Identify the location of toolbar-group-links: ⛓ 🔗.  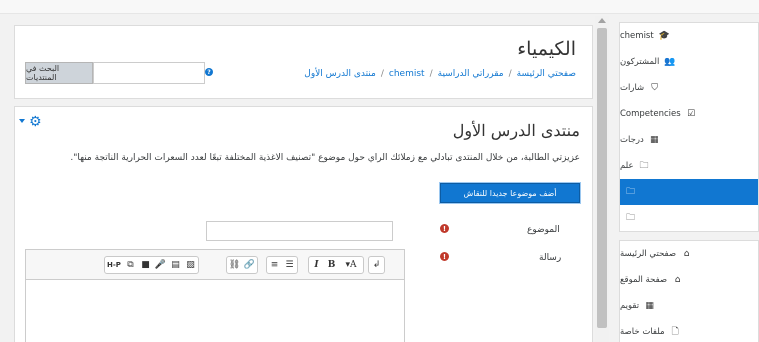
(242, 265).